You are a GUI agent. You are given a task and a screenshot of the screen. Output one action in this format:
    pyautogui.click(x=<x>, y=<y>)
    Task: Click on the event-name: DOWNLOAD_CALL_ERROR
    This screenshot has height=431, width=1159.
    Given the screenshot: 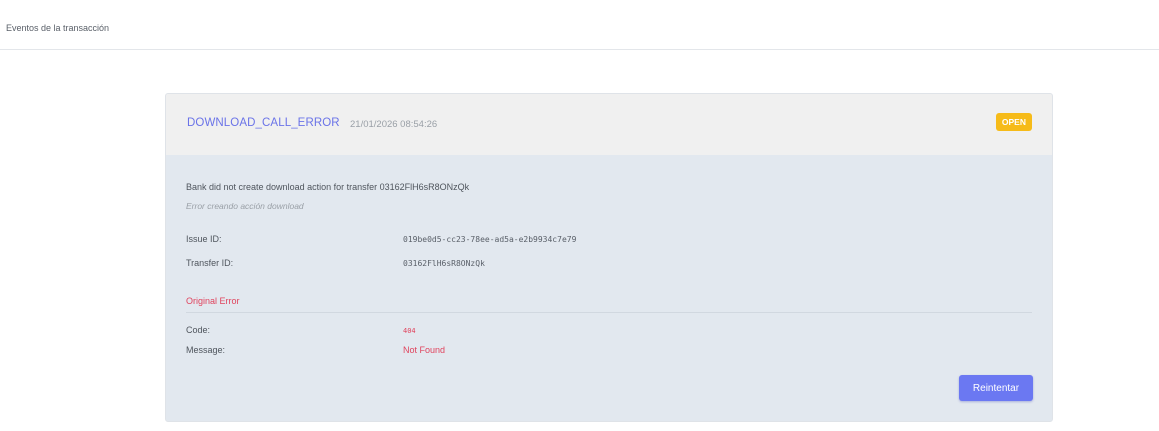 What is the action you would take?
    pyautogui.click(x=263, y=123)
    